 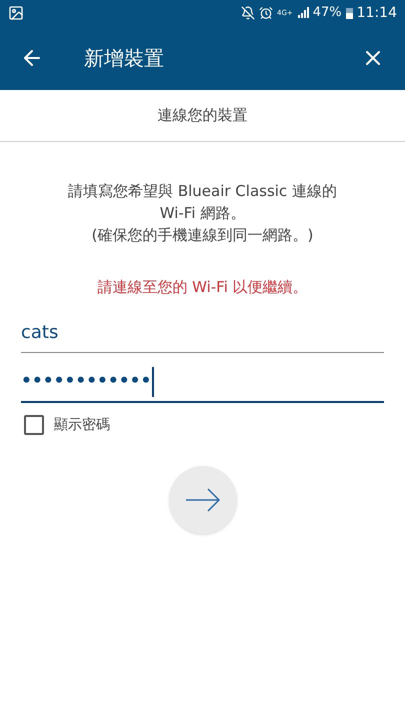 What do you see at coordinates (247, 13) in the screenshot?
I see `mute-icon` at bounding box center [247, 13].